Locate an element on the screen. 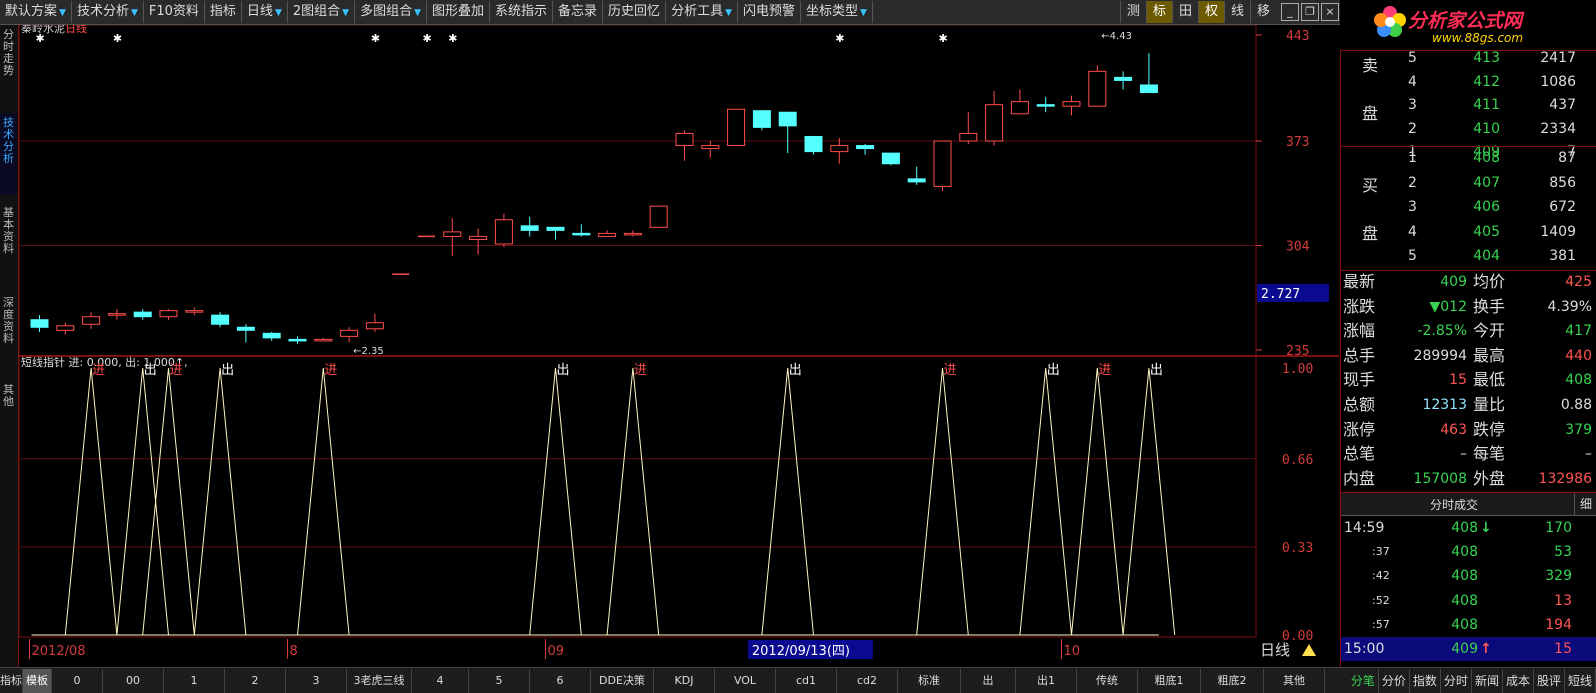 This screenshot has height=693, width=1596. toolbar-right-button-5: 移 is located at coordinates (1262, 12).